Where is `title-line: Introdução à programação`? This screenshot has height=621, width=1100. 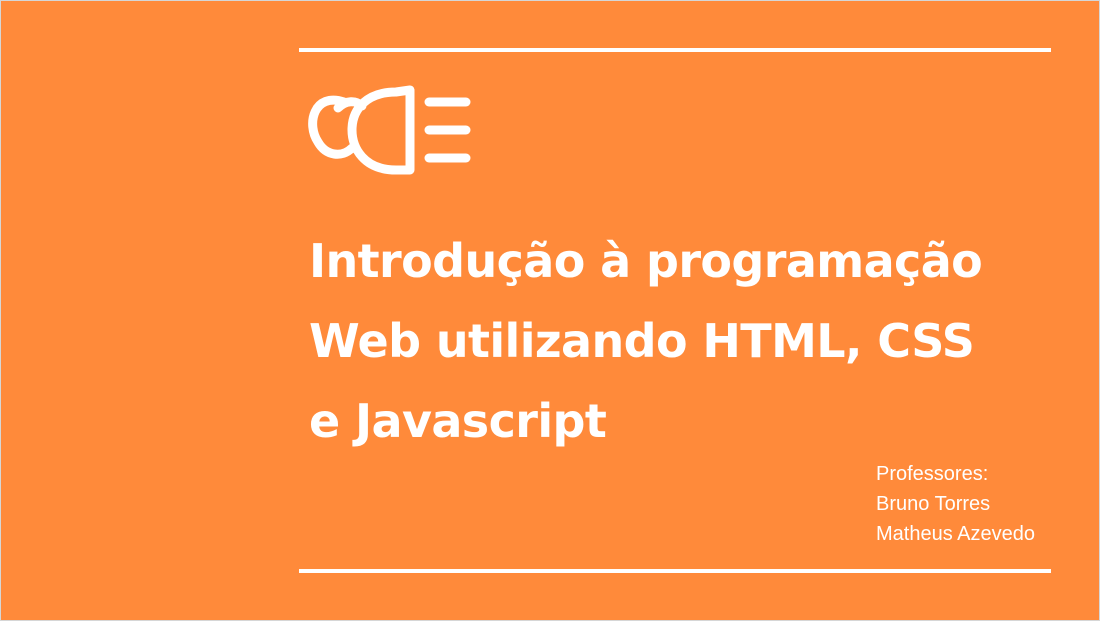
title-line: Introdução à programação is located at coordinates (646, 261).